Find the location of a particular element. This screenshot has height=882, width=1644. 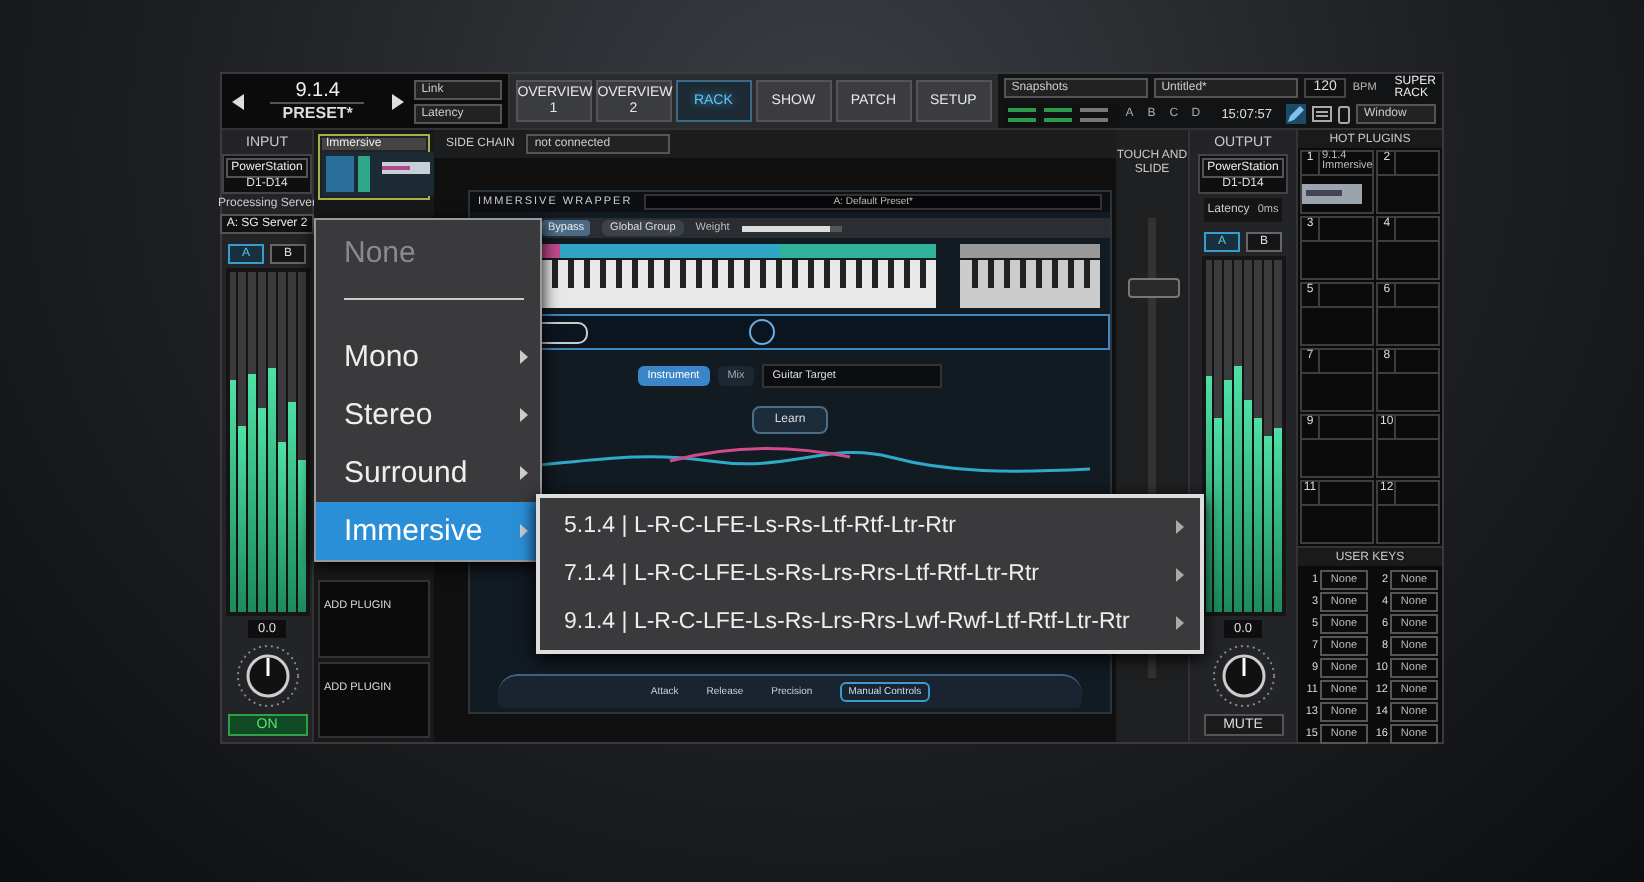

keyboard-drawing is located at coordinates (1030, 276).